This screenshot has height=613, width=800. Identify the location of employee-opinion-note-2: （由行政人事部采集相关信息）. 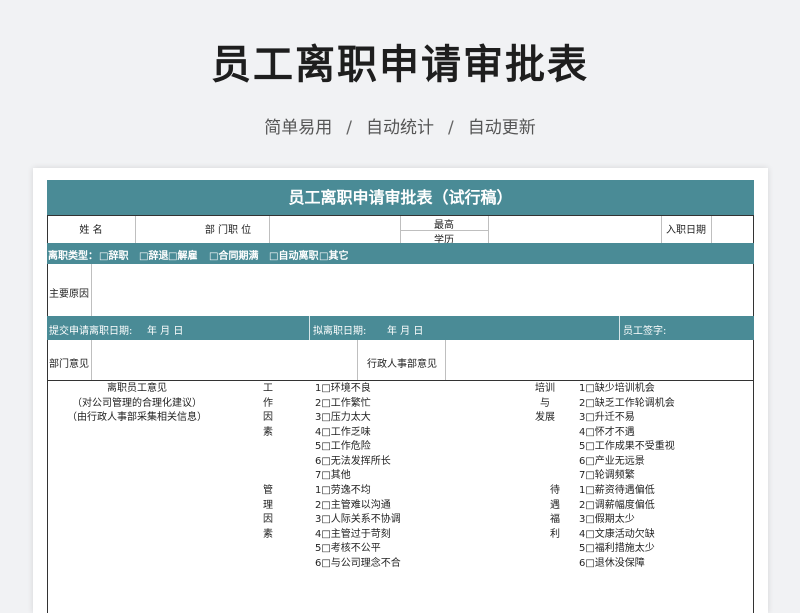
(137, 417).